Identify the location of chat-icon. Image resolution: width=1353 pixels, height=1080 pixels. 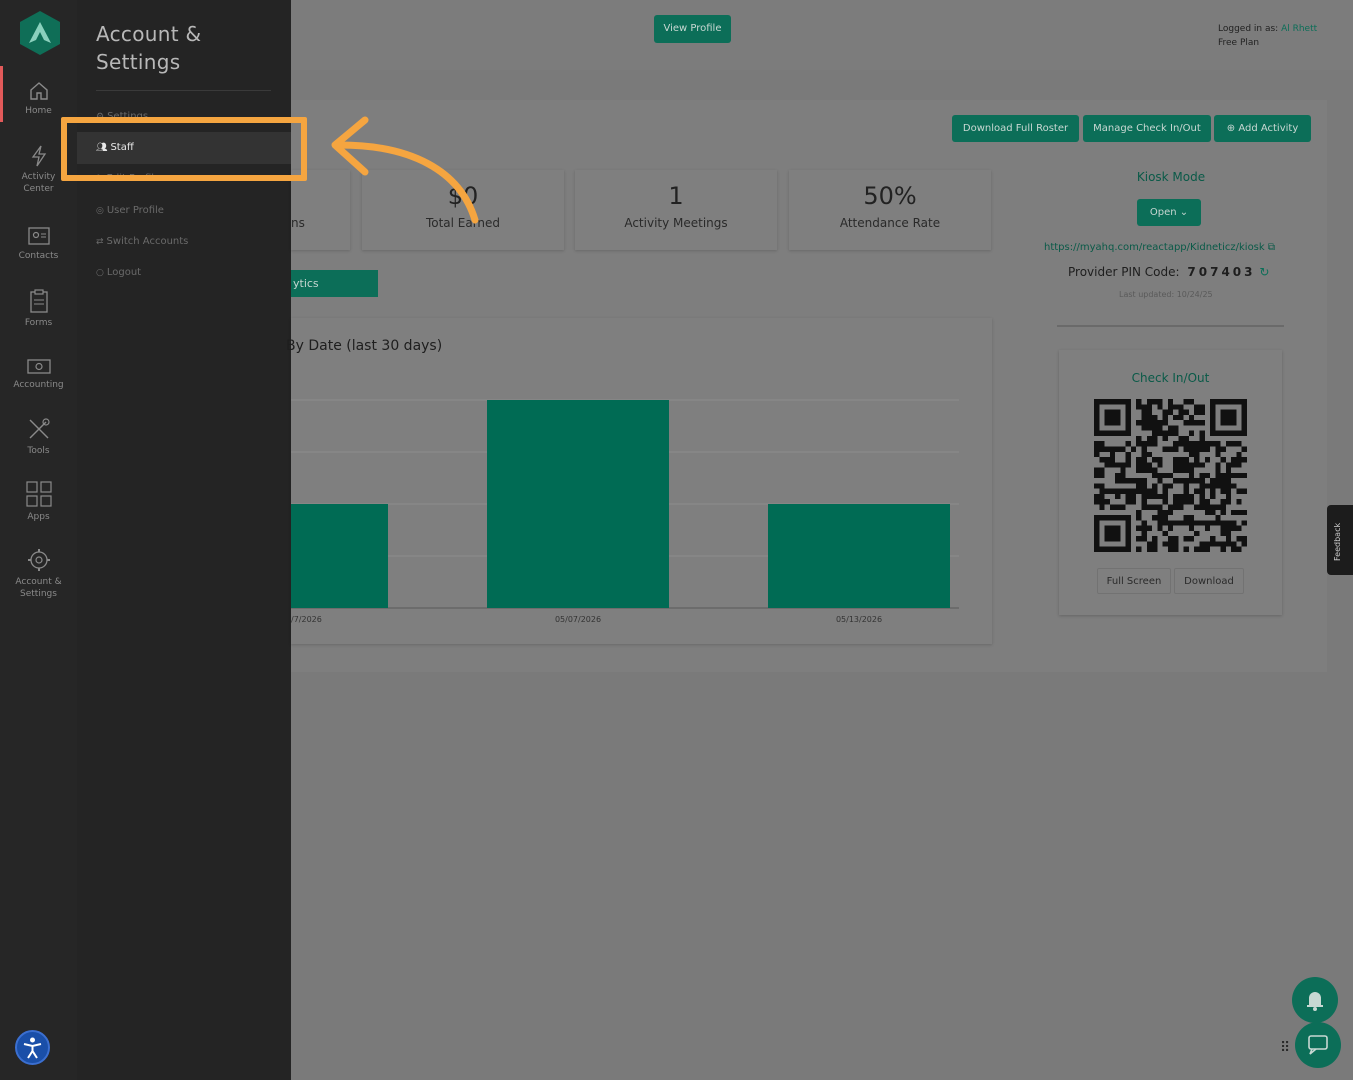
(1318, 1045).